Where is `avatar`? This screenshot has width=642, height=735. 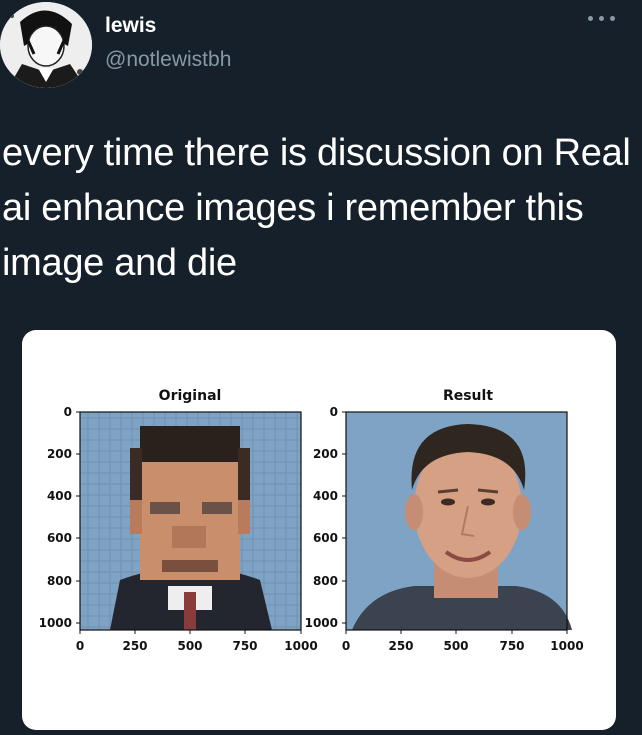
avatar is located at coordinates (46, 45).